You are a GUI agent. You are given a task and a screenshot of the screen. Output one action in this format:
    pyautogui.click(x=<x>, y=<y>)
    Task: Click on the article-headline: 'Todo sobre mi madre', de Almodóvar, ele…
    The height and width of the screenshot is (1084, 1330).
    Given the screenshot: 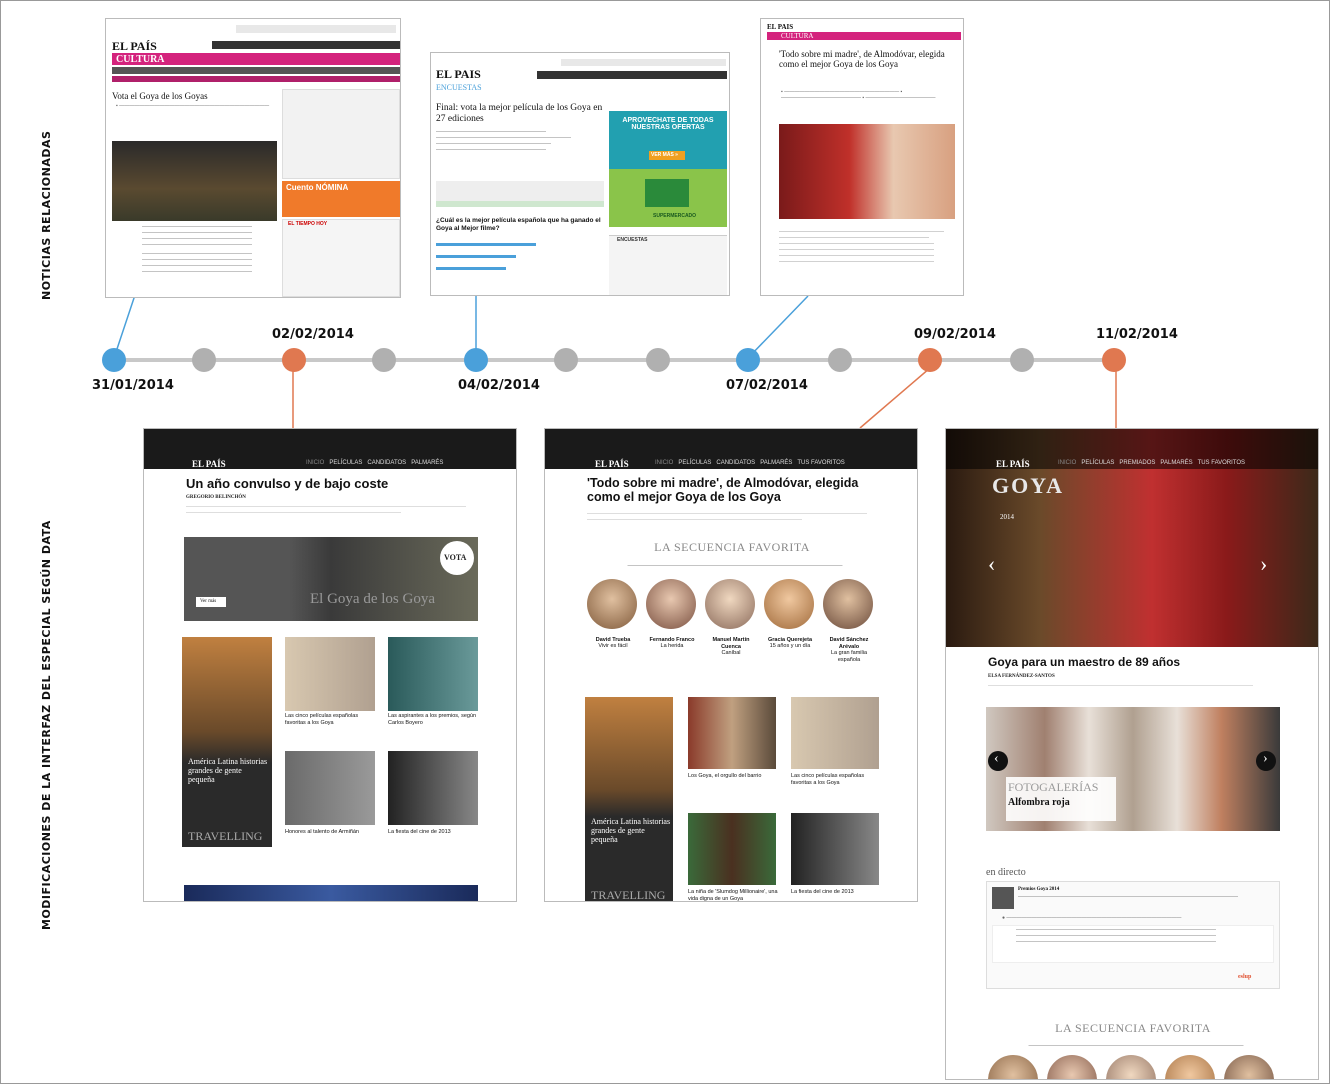 What is the action you would take?
    pyautogui.click(x=862, y=59)
    